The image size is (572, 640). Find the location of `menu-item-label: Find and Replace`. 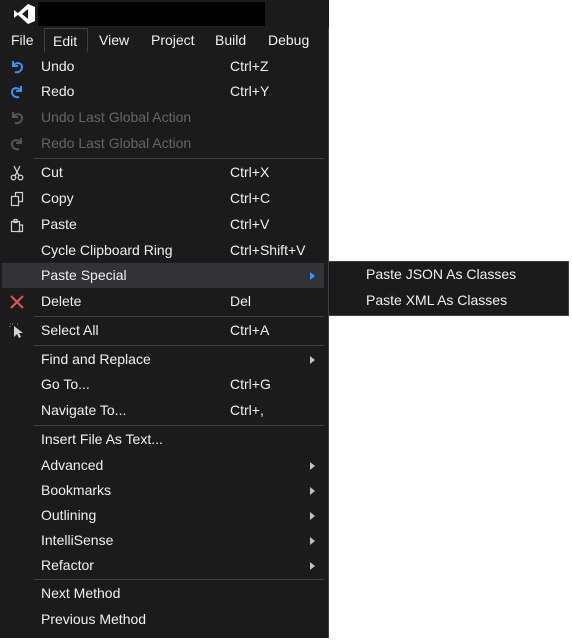

menu-item-label: Find and Replace is located at coordinates (96, 359).